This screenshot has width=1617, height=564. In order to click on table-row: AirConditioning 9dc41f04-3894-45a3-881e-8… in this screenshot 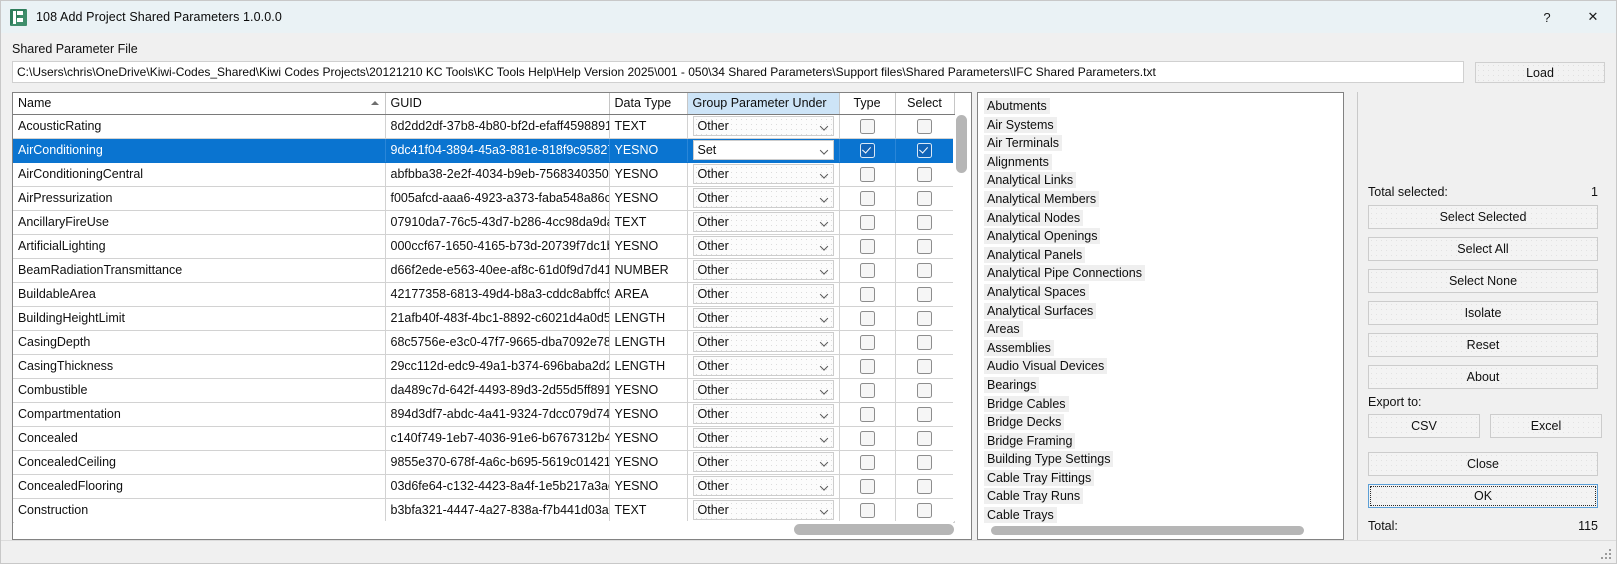, I will do `click(484, 150)`.